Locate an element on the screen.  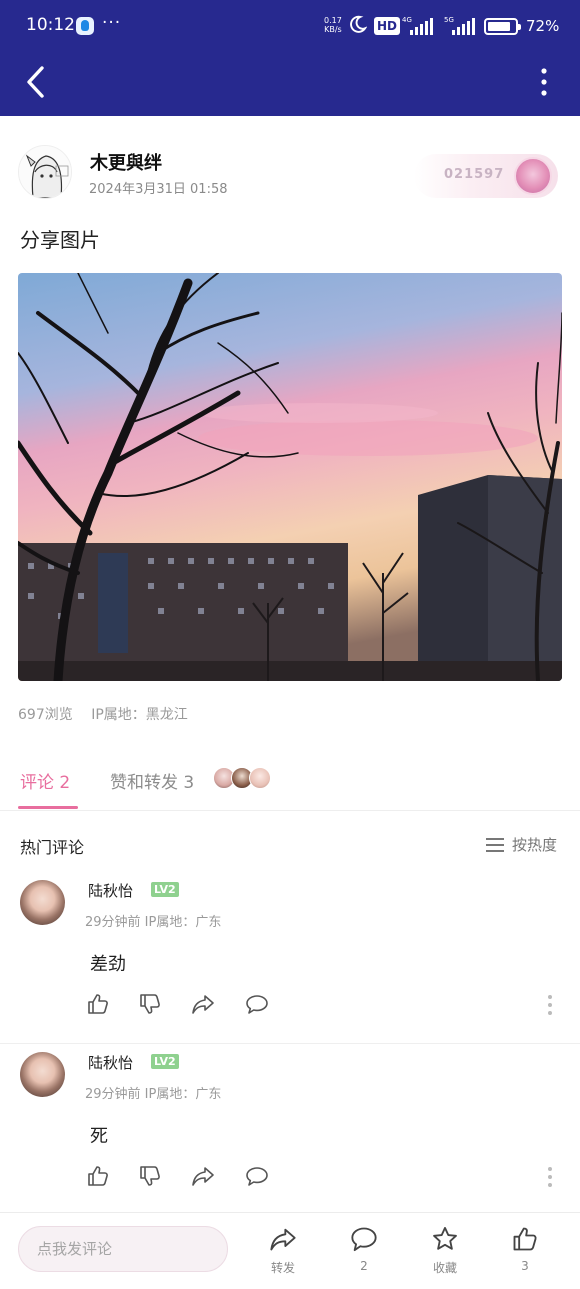
comment-item: 陆秋怡 LV2 29分钟前 IP属地：广东 死 is located at coordinates (290, 1130).